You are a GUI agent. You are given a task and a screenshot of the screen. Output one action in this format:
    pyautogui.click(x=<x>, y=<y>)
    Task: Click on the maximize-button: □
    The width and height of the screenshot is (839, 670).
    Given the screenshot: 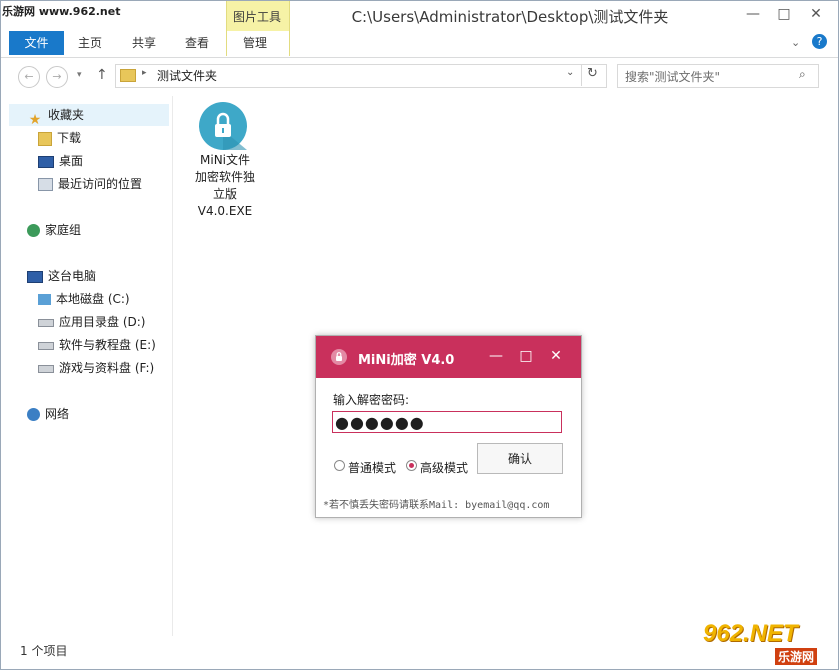 What is the action you would take?
    pyautogui.click(x=784, y=14)
    